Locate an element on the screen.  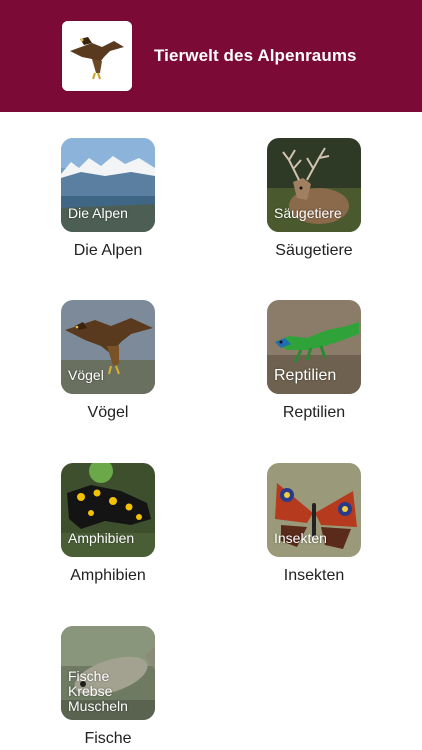
tile-label: Reptilien is located at coordinates (305, 375).